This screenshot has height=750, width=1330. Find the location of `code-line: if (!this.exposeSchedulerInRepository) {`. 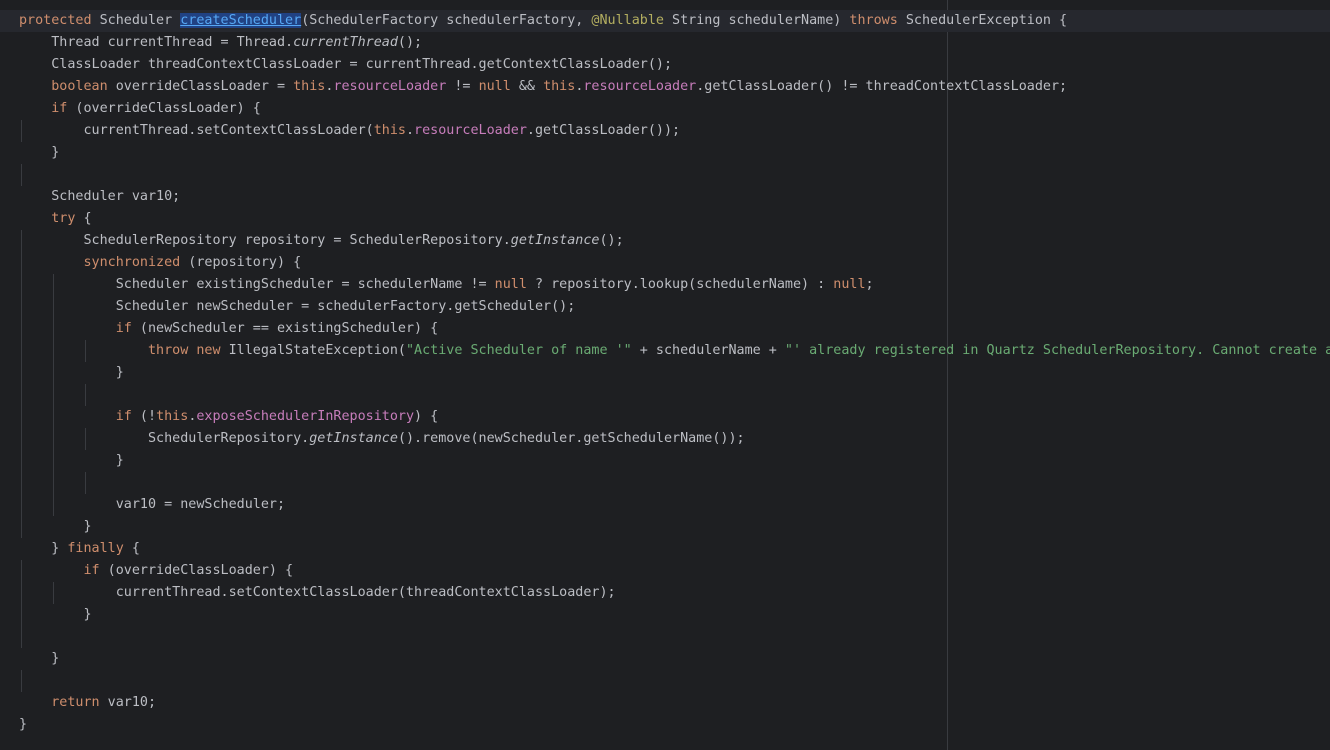

code-line: if (!this.exposeSchedulerInRepository) { is located at coordinates (665, 417).